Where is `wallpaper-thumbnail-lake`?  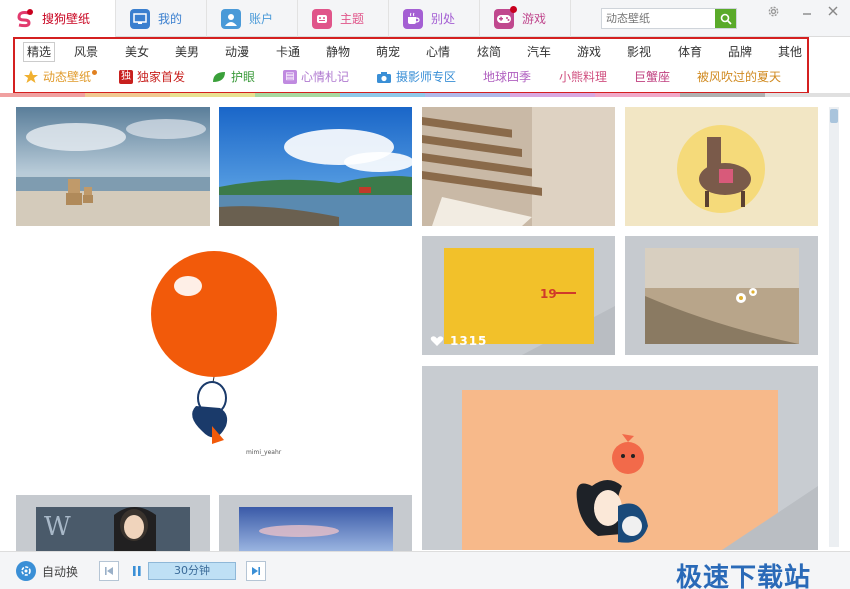 wallpaper-thumbnail-lake is located at coordinates (315, 166).